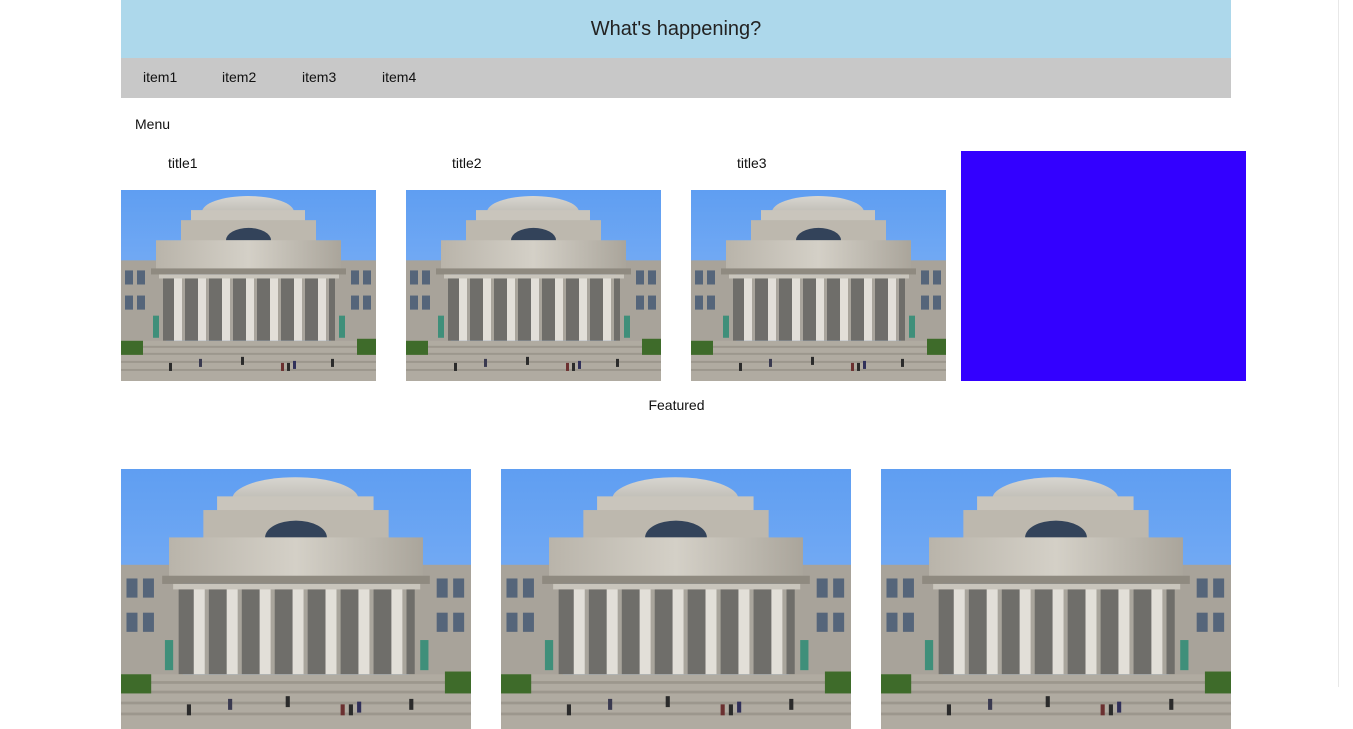 The image size is (1353, 729). Describe the element at coordinates (153, 124) in the screenshot. I see `menu-label: Menu` at that location.